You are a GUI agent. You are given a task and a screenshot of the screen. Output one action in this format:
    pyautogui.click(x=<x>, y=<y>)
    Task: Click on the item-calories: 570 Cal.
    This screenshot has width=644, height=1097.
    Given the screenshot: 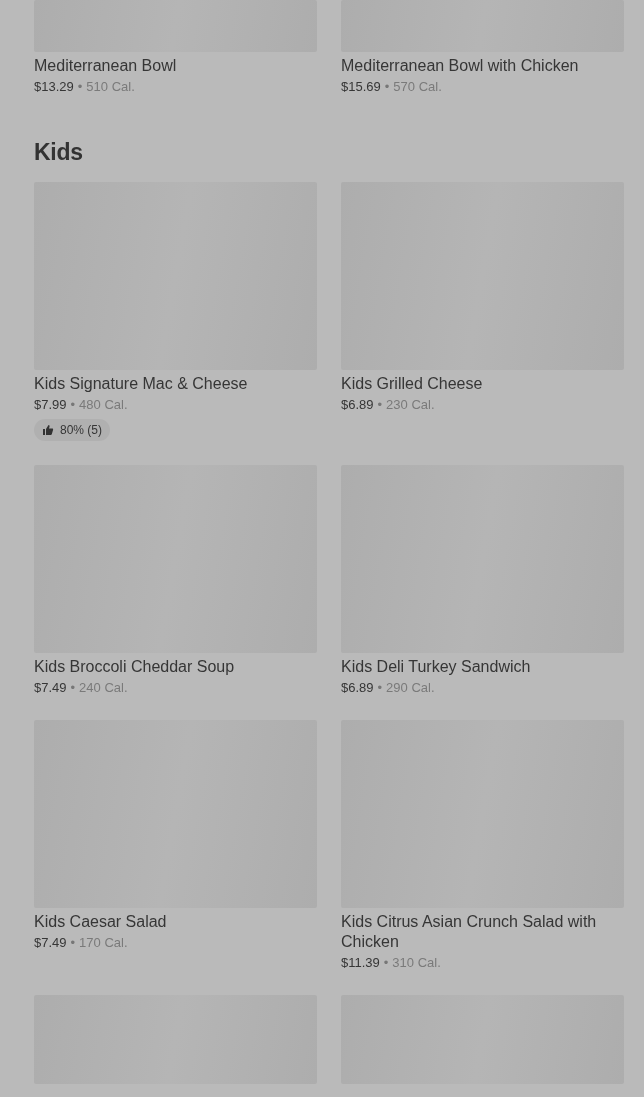 What is the action you would take?
    pyautogui.click(x=417, y=87)
    